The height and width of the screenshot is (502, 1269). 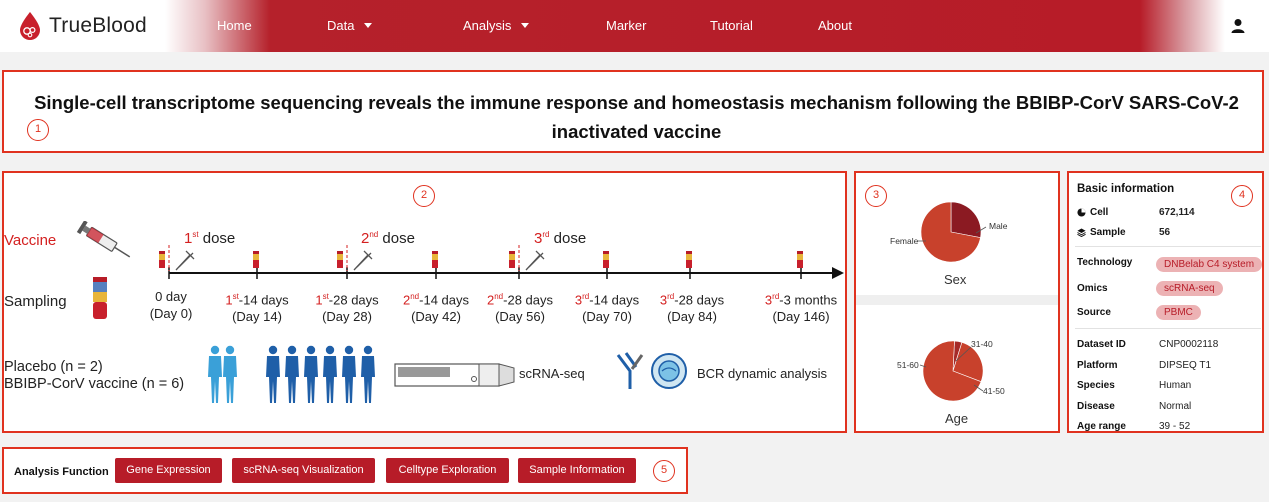 What do you see at coordinates (1126, 189) in the screenshot?
I see `basic-info-title: Basic information` at bounding box center [1126, 189].